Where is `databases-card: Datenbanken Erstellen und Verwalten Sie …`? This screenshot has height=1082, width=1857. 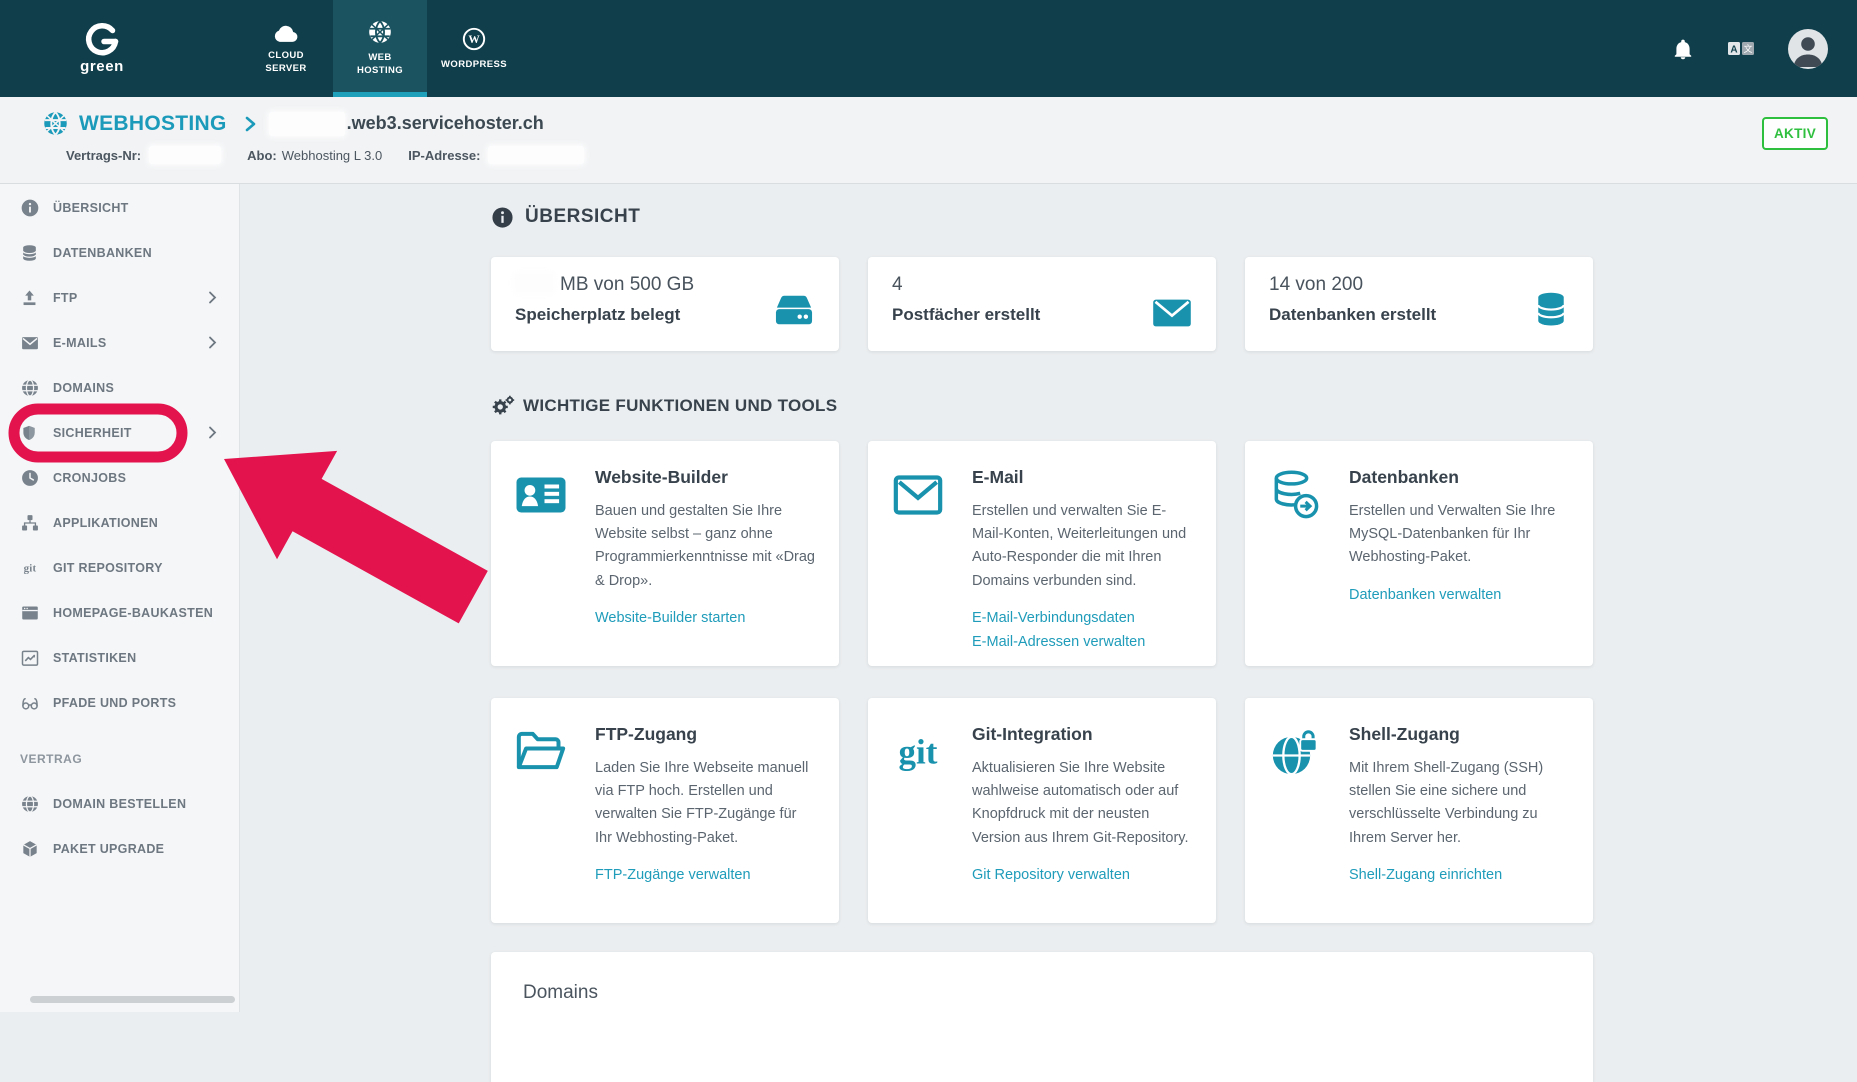 databases-card: Datenbanken Erstellen und Verwalten Sie … is located at coordinates (1419, 553).